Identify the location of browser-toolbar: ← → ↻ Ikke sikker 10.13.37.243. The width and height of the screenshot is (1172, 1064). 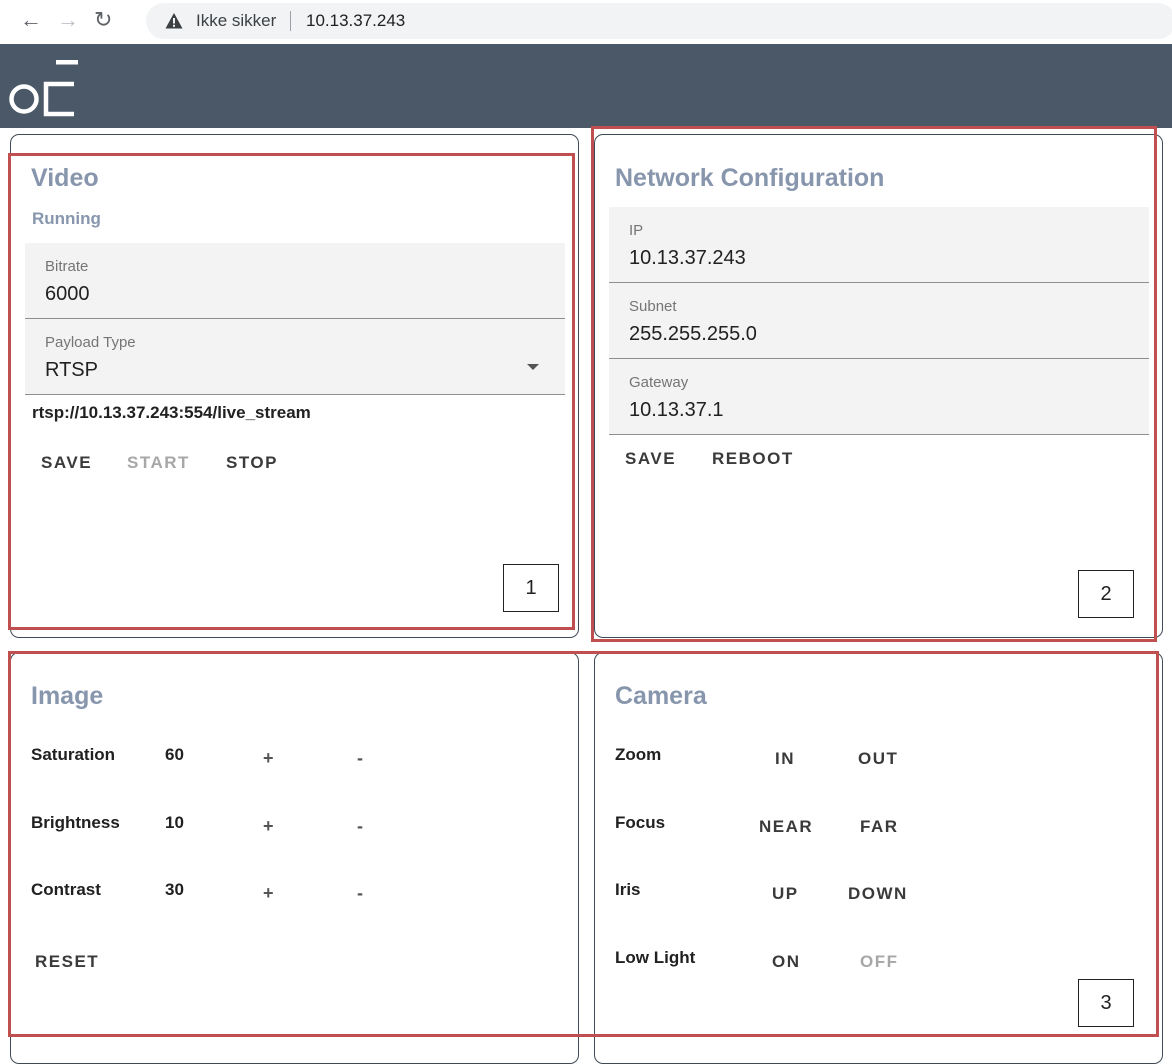
(586, 22).